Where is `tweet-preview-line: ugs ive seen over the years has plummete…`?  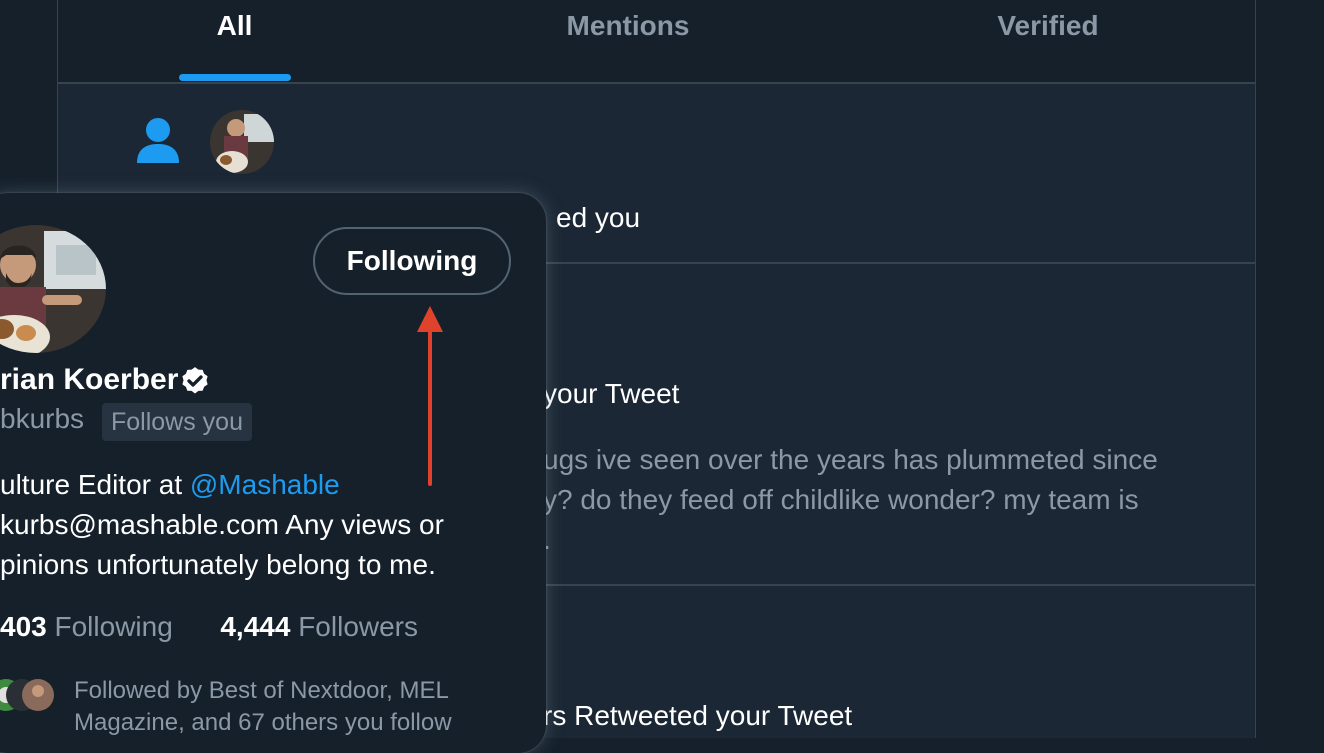 tweet-preview-line: ugs ive seen over the years has plummete… is located at coordinates (850, 459).